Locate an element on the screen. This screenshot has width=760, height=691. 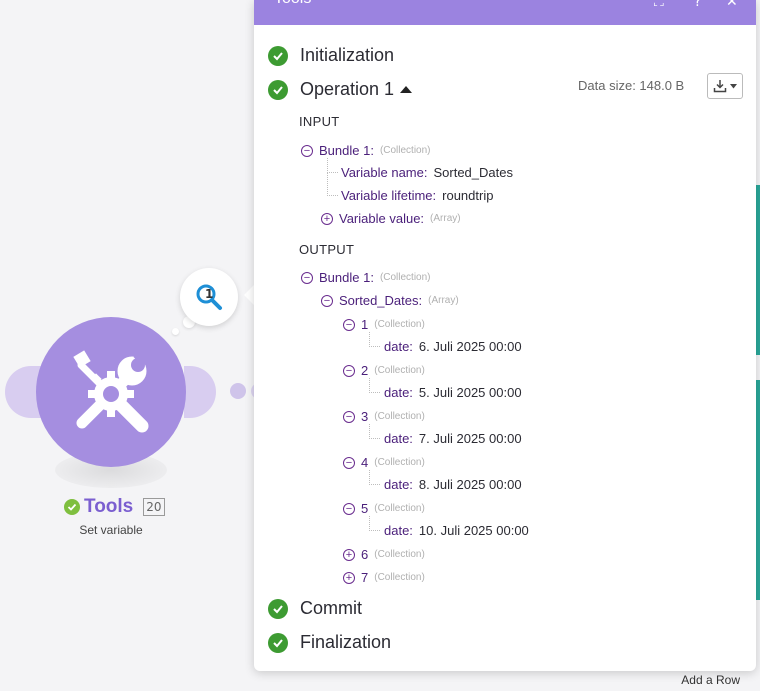
expand-icon: ⛶ is located at coordinates (659, 5).